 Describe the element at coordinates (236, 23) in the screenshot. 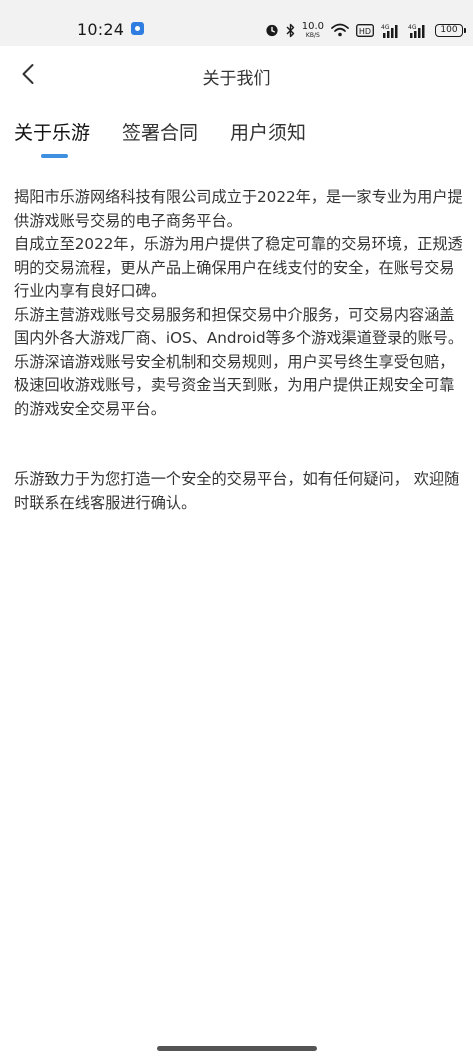

I see `status-bar: 10:24 10.0 KB/S HD 4G 4G 100` at that location.